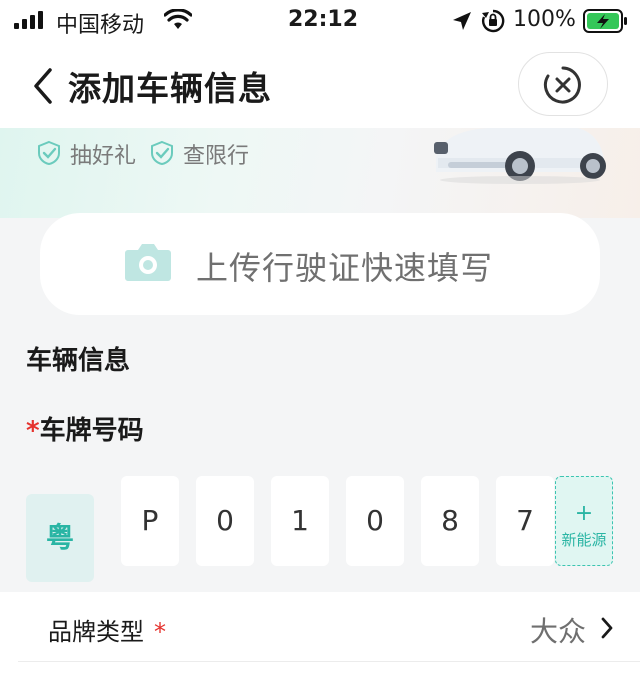  Describe the element at coordinates (320, 173) in the screenshot. I see `promo-banner: 抽好礼 查限行` at that location.